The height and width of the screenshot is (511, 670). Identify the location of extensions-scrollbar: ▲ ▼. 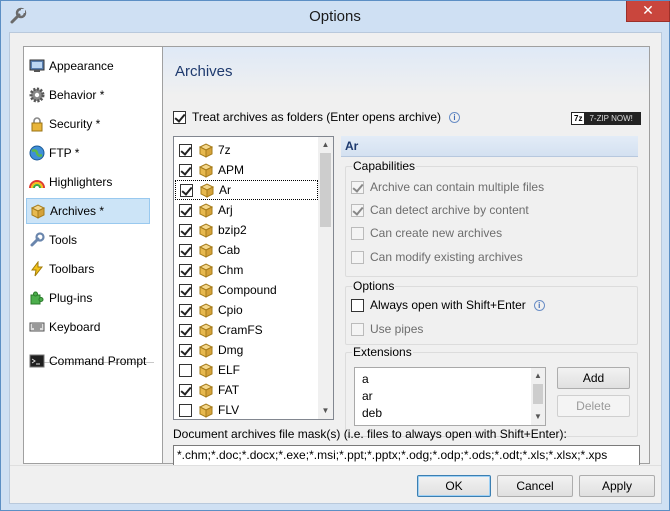
(538, 396).